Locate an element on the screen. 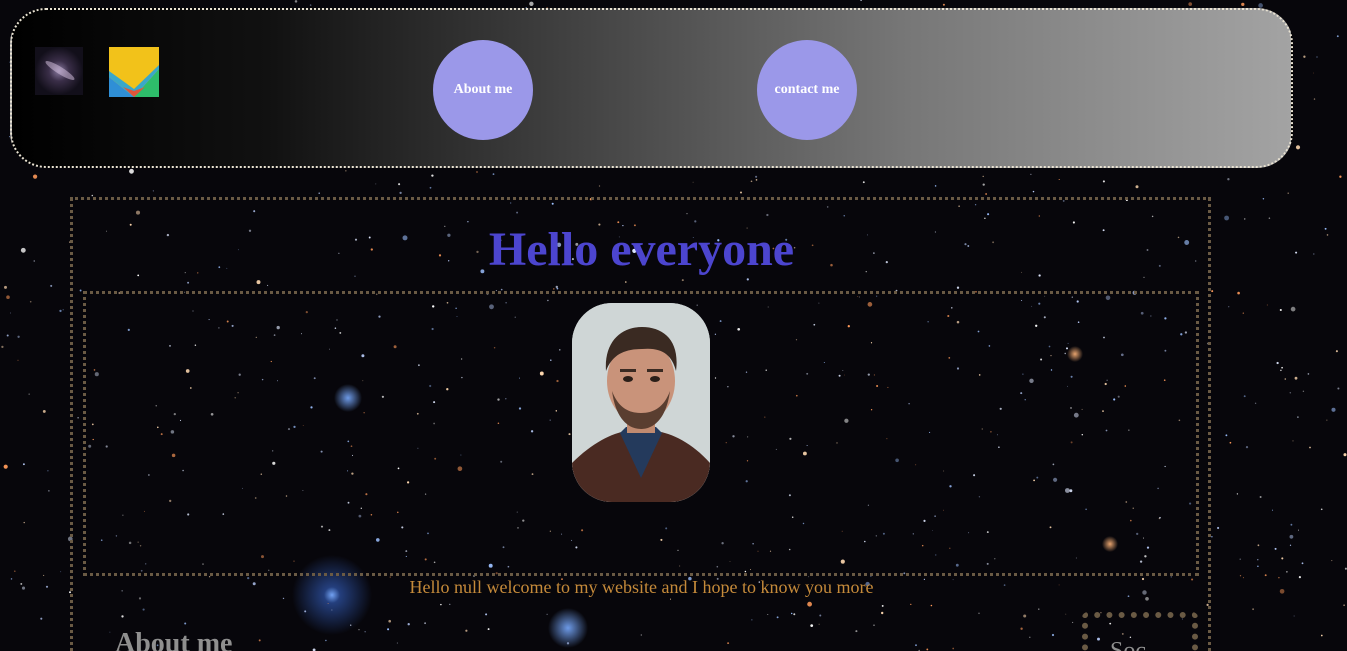 The image size is (1347, 651). profile-photo is located at coordinates (641, 402).